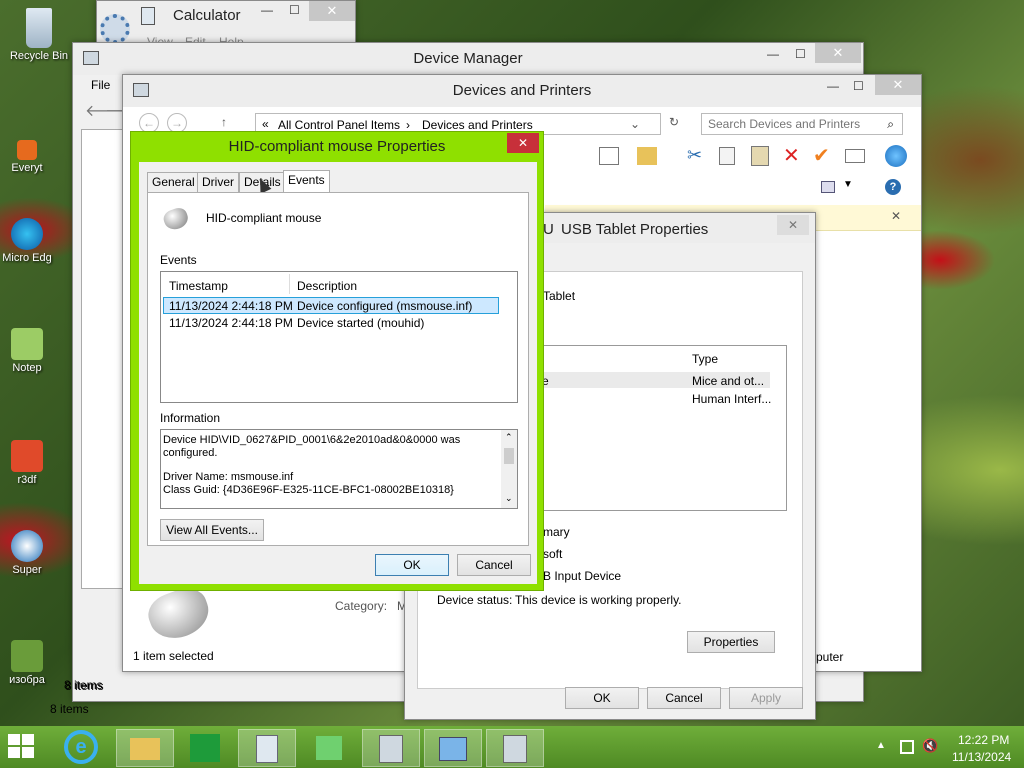 The width and height of the screenshot is (1024, 768). I want to click on col-timestamp-header: Timestamp, so click(231, 286).